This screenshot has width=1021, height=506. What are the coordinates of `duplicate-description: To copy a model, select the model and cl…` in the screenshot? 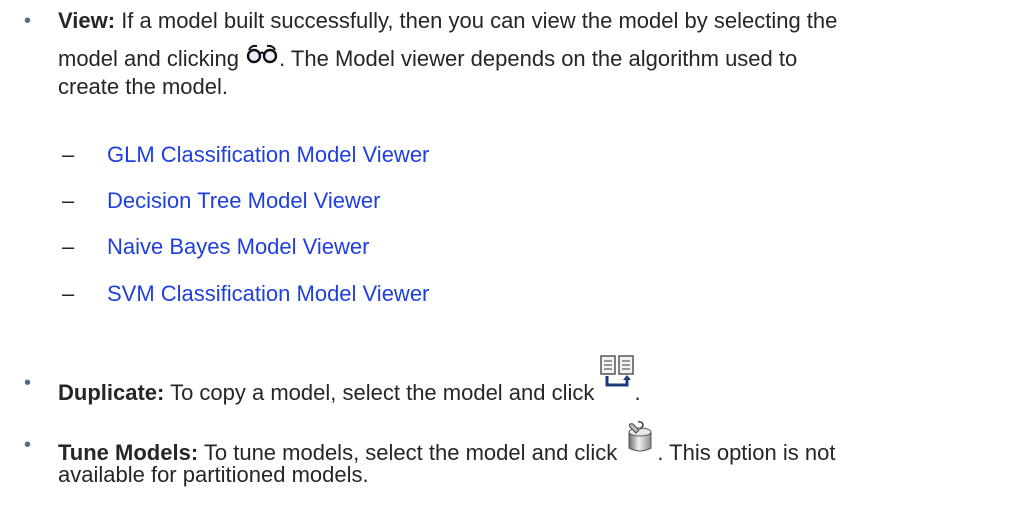 It's located at (382, 392).